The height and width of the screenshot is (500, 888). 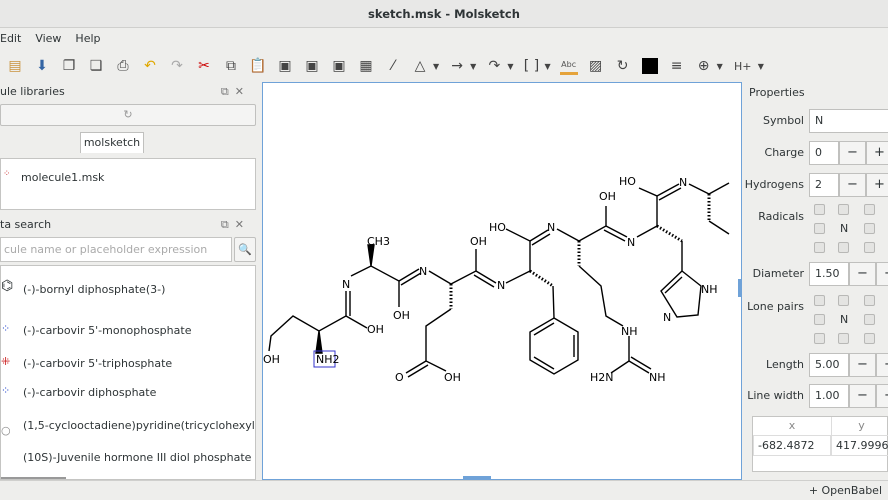 I want to click on hydrogens-decrement-button: −, so click(x=852, y=185).